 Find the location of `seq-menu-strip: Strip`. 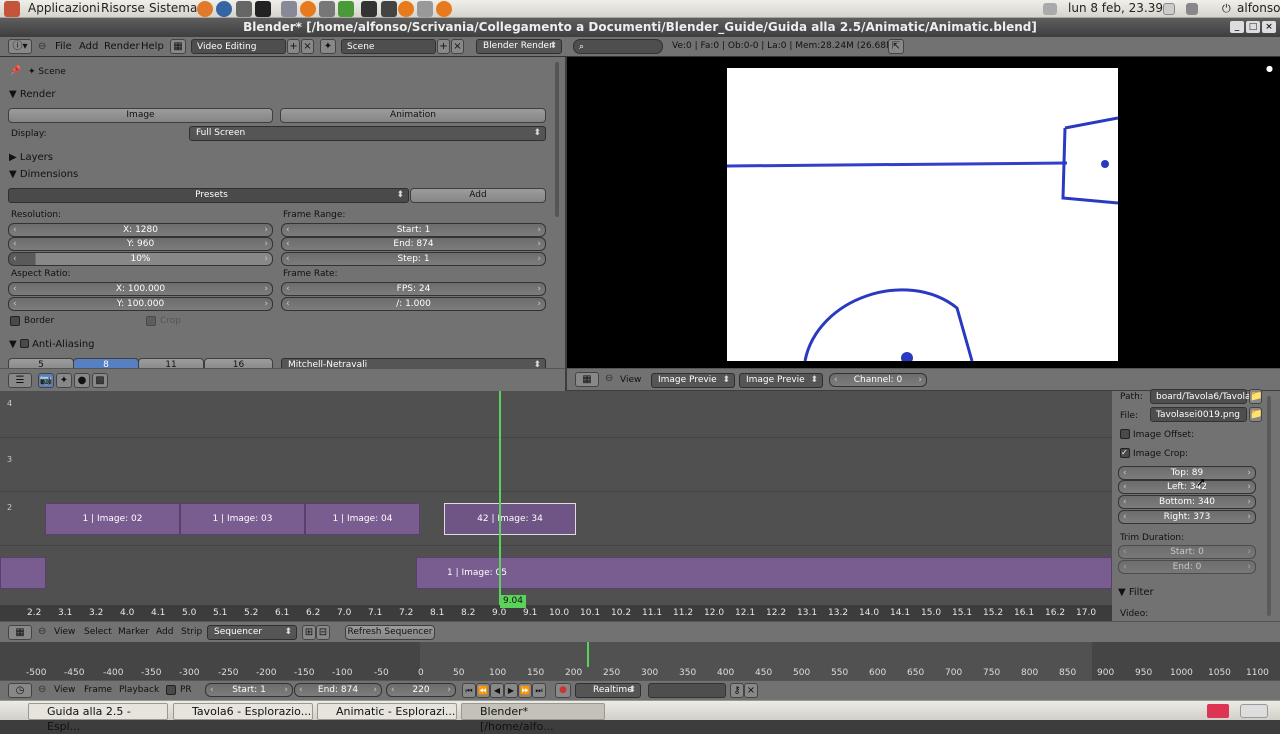

seq-menu-strip: Strip is located at coordinates (191, 632).